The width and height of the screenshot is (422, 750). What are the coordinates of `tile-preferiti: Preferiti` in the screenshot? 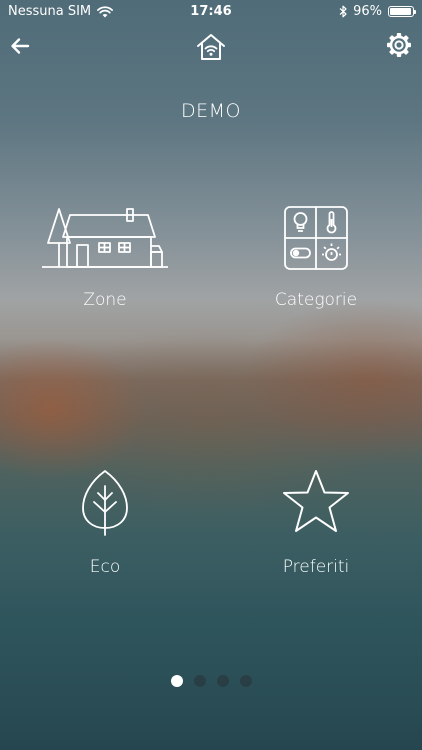 It's located at (316, 528).